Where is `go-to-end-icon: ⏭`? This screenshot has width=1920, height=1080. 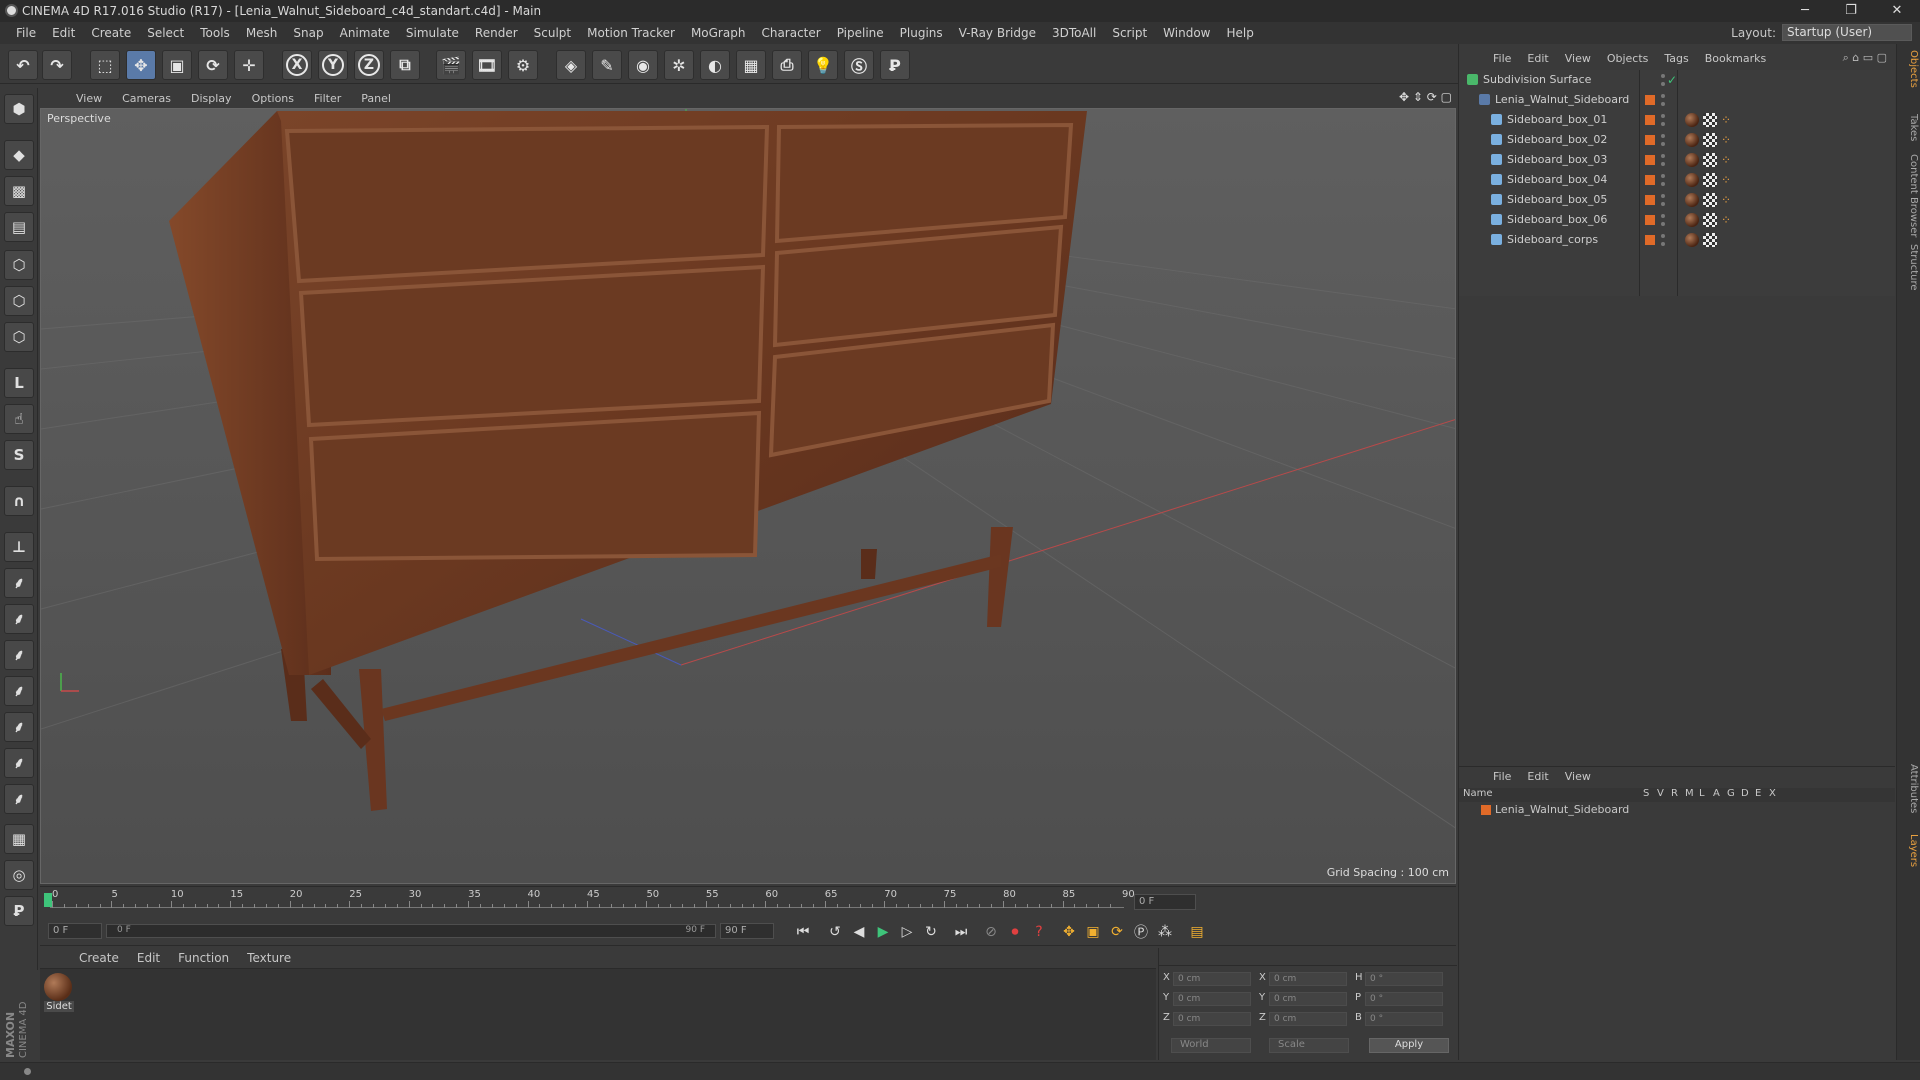 go-to-end-icon: ⏭ is located at coordinates (961, 932).